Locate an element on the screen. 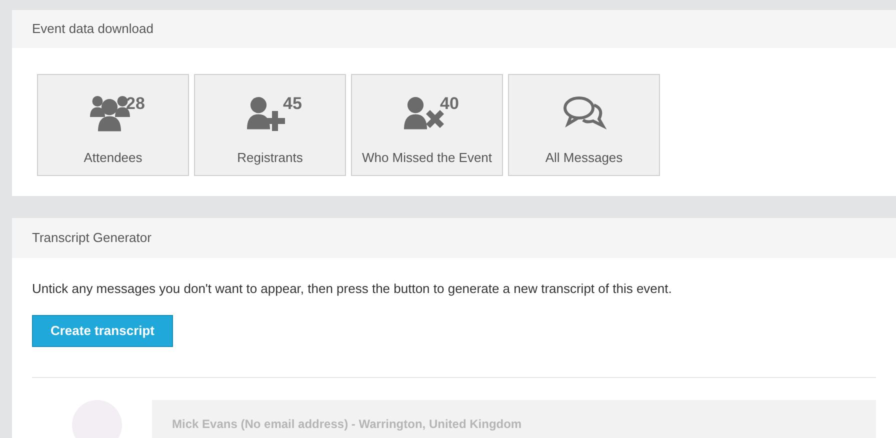 The height and width of the screenshot is (438, 896). panel-title: Transcript Generator is located at coordinates (92, 238).